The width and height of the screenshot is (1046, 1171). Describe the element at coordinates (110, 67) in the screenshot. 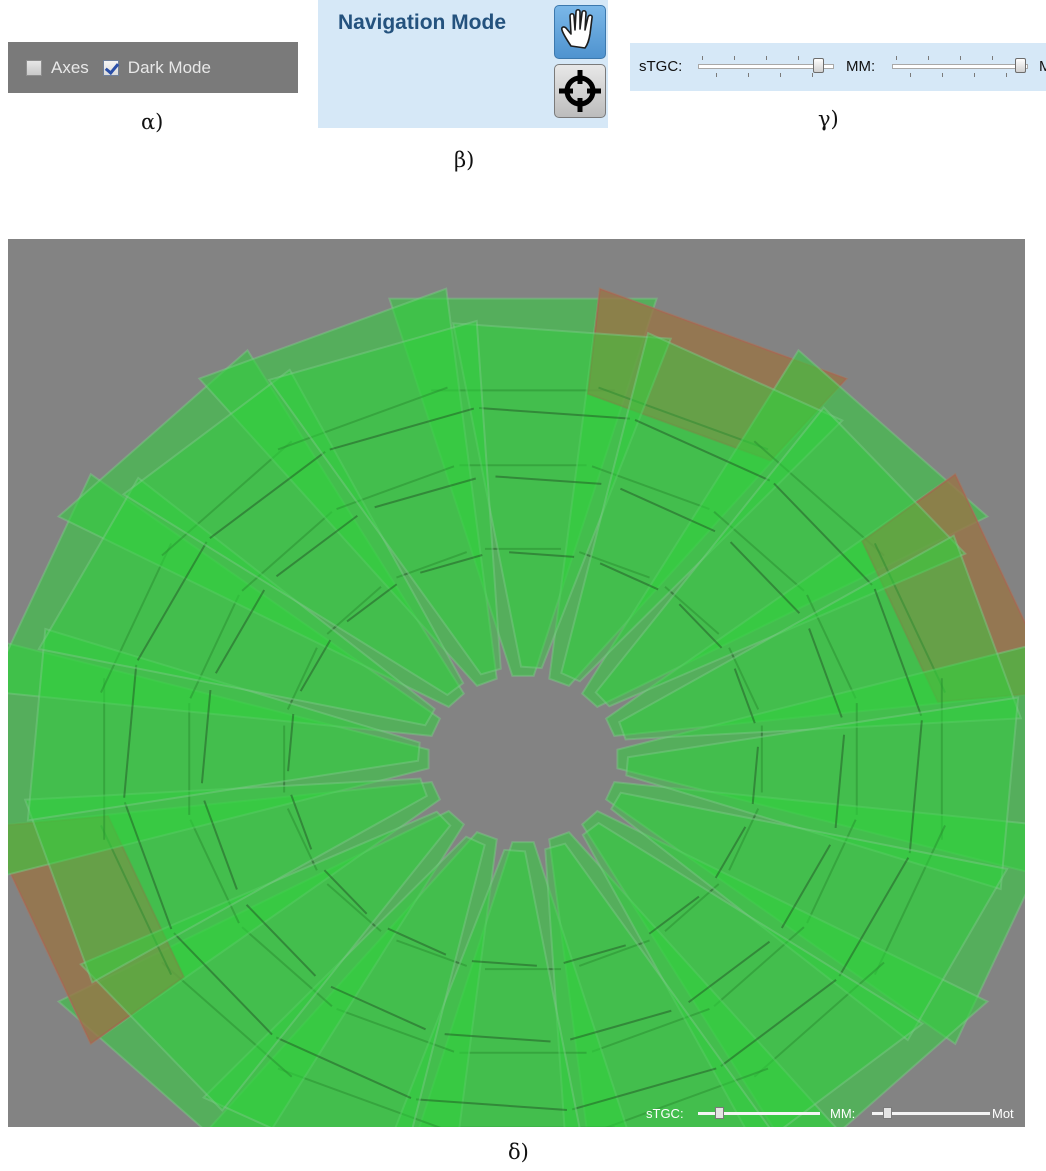

I see `dark-mode-checkbox` at that location.